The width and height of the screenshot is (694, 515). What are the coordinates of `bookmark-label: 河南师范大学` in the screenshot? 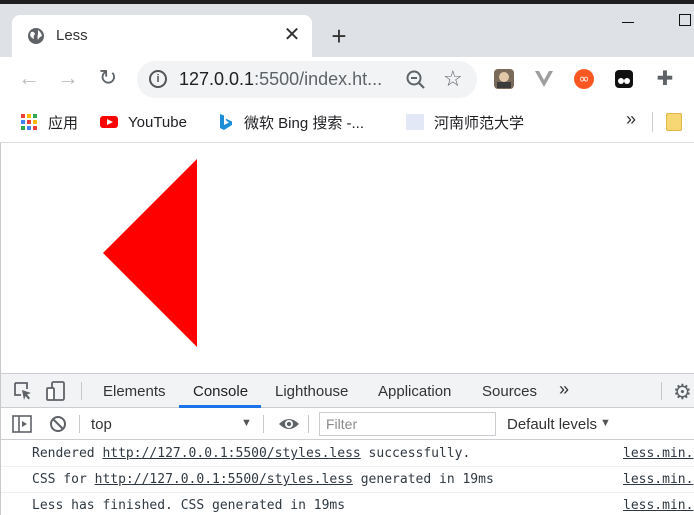 It's located at (479, 123).